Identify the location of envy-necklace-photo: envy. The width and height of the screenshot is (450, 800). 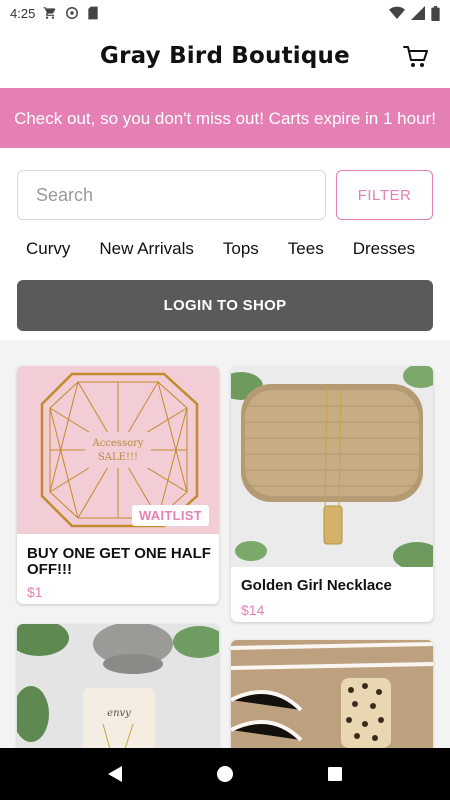
(118, 686).